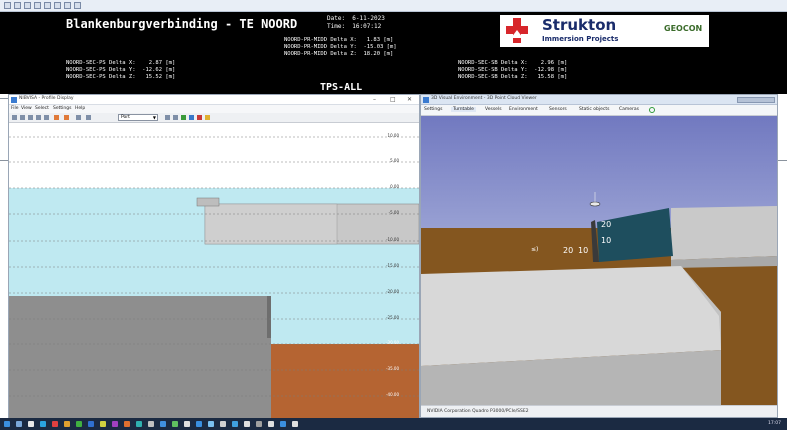 This screenshot has width=787, height=430. Describe the element at coordinates (393, 6) in the screenshot. I see `top-toolbar` at that location.